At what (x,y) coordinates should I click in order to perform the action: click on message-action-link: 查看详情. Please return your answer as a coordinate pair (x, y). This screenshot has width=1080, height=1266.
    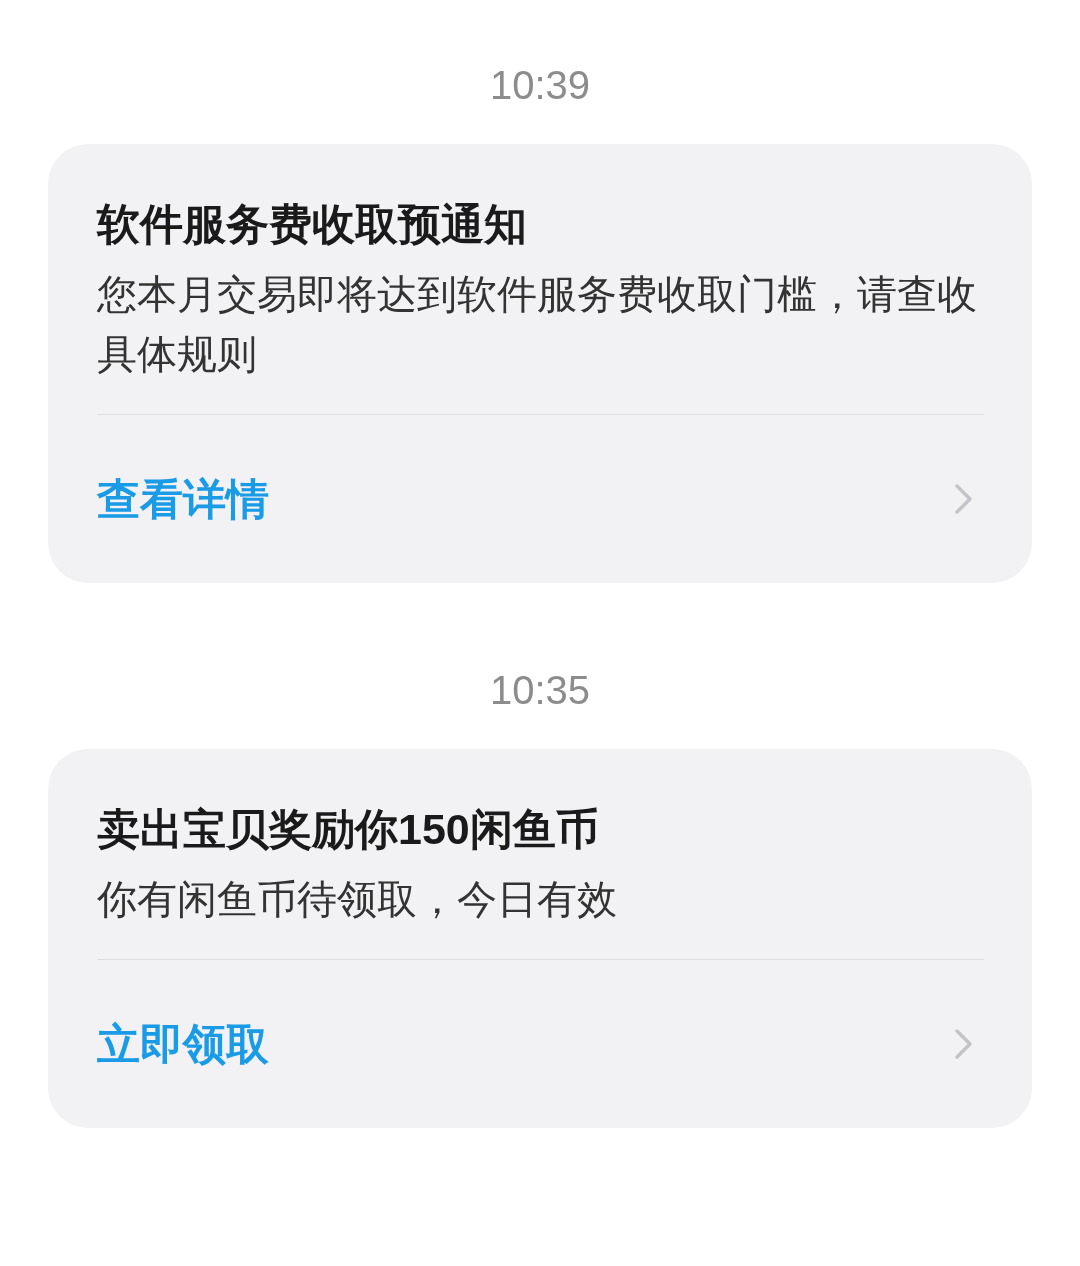
    Looking at the image, I should click on (540, 499).